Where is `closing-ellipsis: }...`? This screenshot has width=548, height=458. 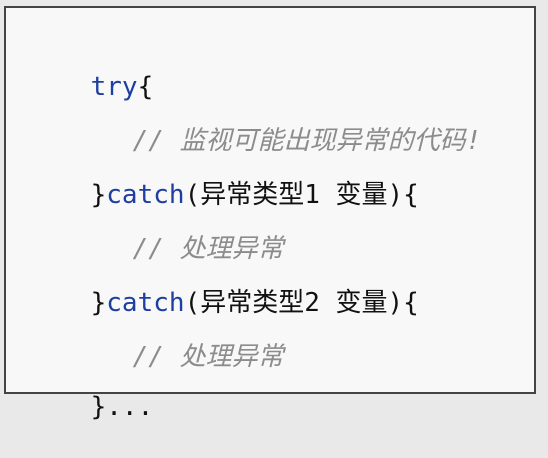
closing-ellipsis: }... is located at coordinates (122, 407).